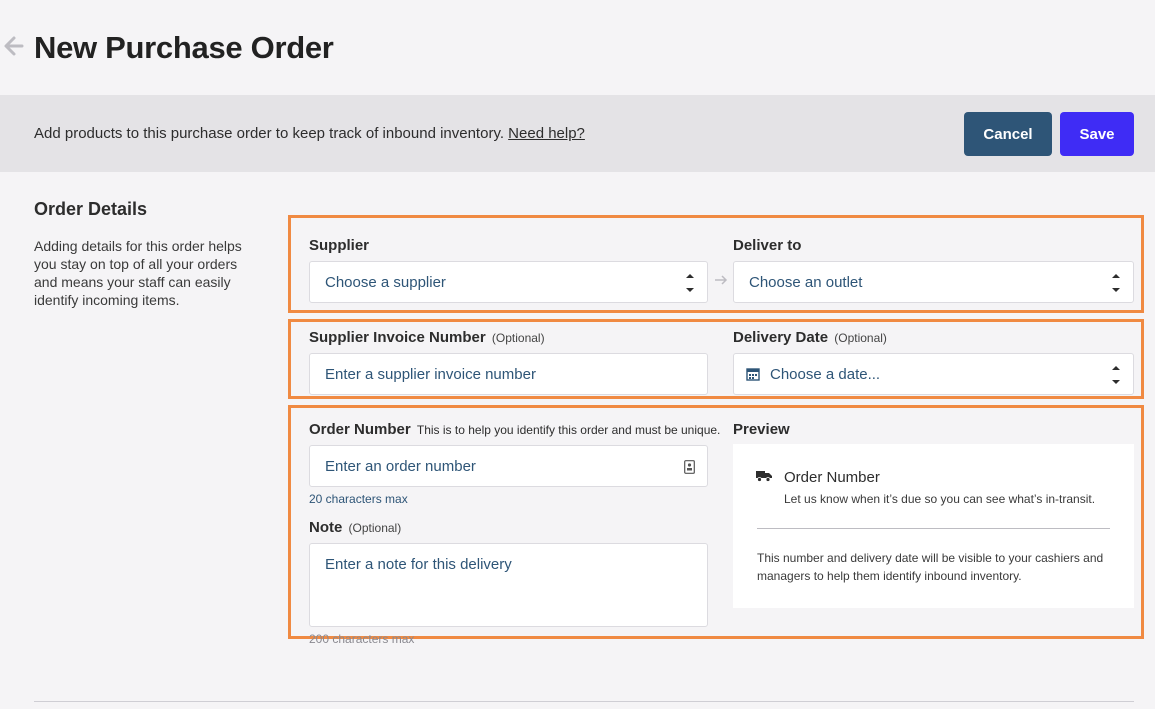 The image size is (1155, 709). I want to click on invoice-number-label: Supplier Invoice Number (Optional), so click(427, 337).